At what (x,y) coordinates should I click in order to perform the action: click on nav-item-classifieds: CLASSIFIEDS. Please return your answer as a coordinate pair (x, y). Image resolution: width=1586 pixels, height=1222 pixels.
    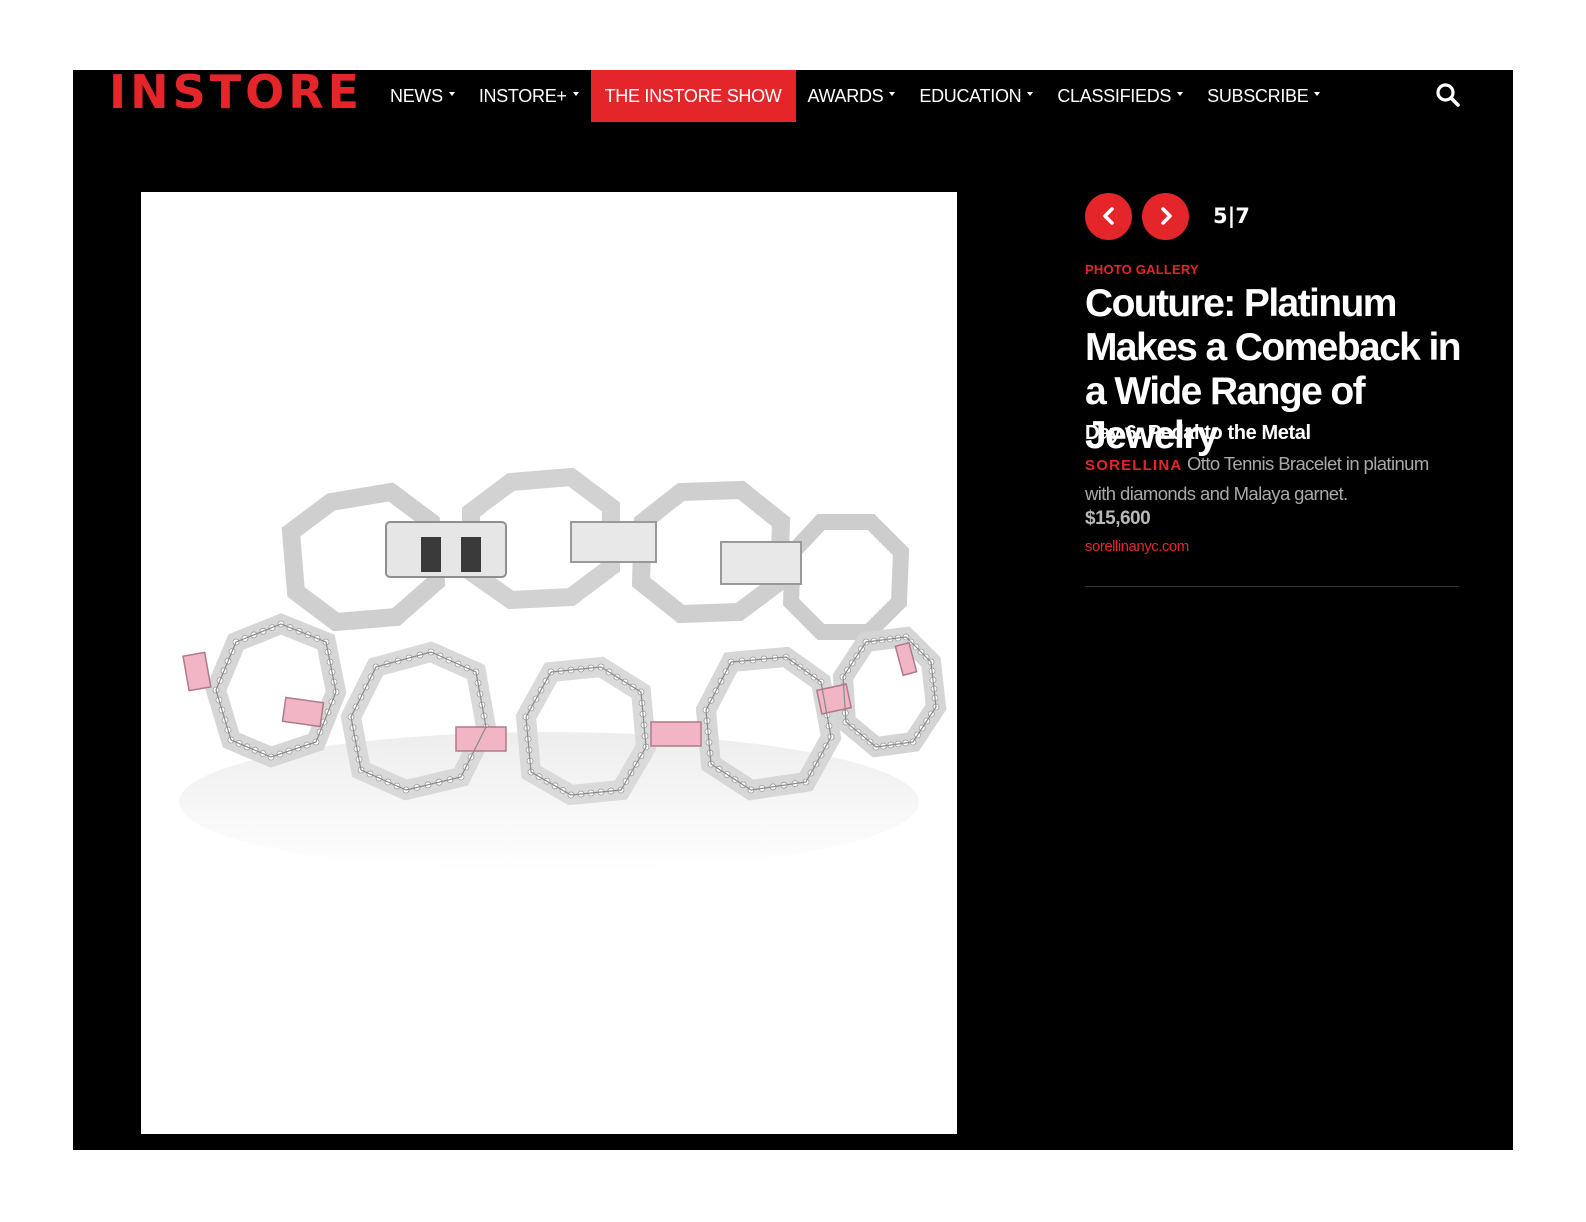
    Looking at the image, I should click on (1120, 96).